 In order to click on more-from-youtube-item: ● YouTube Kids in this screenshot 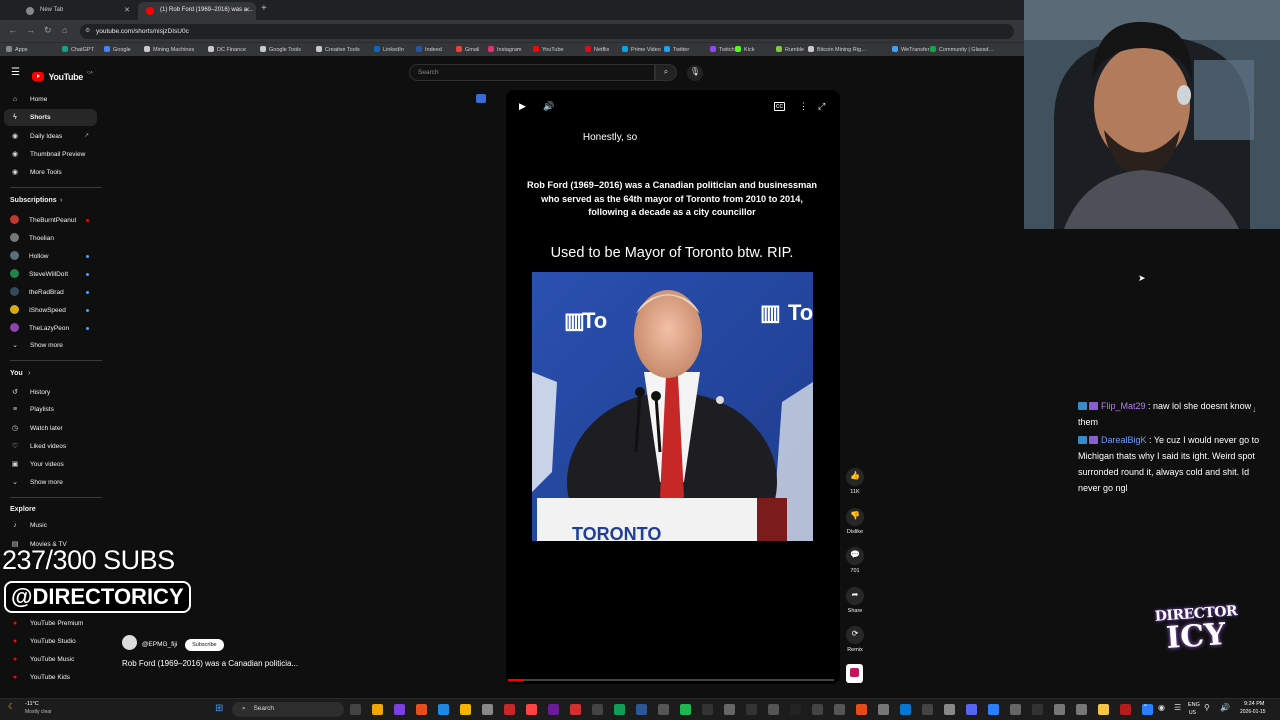, I will do `click(40, 677)`.